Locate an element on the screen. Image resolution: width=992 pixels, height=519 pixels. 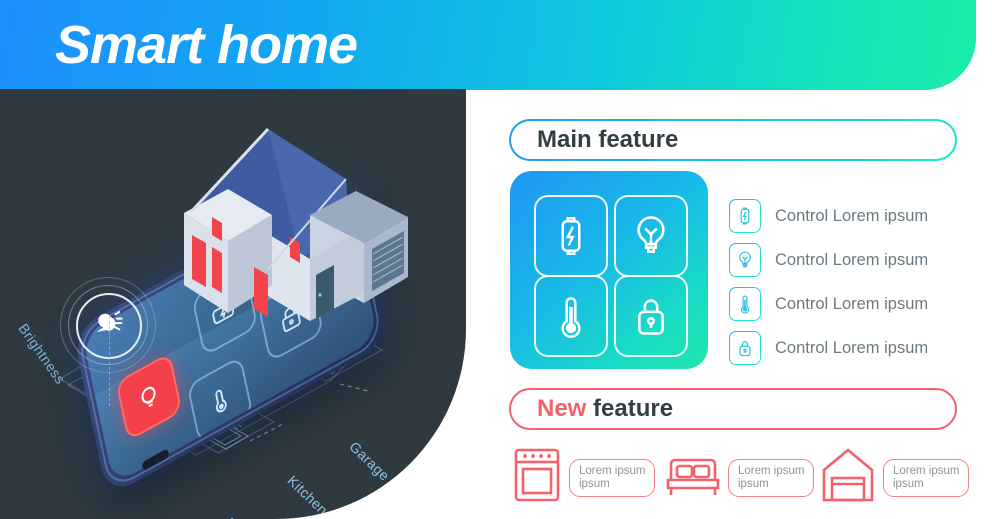
control-row-2: Control Lorem ipsum is located at coordinates (828, 260).